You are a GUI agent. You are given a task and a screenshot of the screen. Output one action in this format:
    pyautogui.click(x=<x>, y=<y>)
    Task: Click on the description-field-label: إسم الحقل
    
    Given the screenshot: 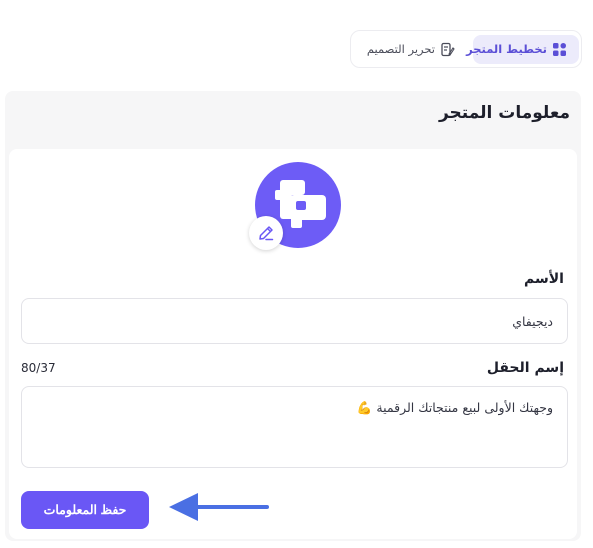 What is the action you would take?
    pyautogui.click(x=525, y=368)
    